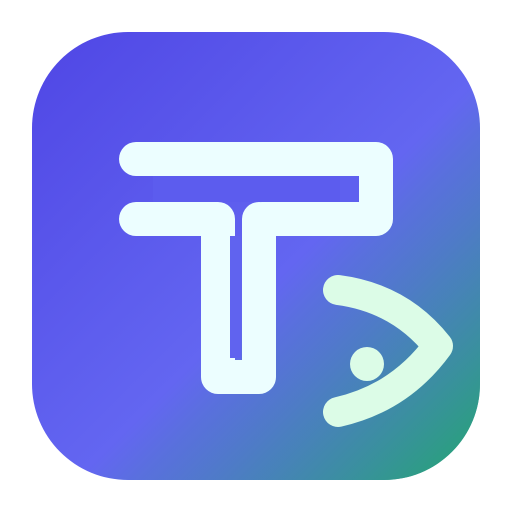 This screenshot has height=512, width=512. Describe the element at coordinates (349, 189) in the screenshot. I see `t-top-gap-right` at that location.